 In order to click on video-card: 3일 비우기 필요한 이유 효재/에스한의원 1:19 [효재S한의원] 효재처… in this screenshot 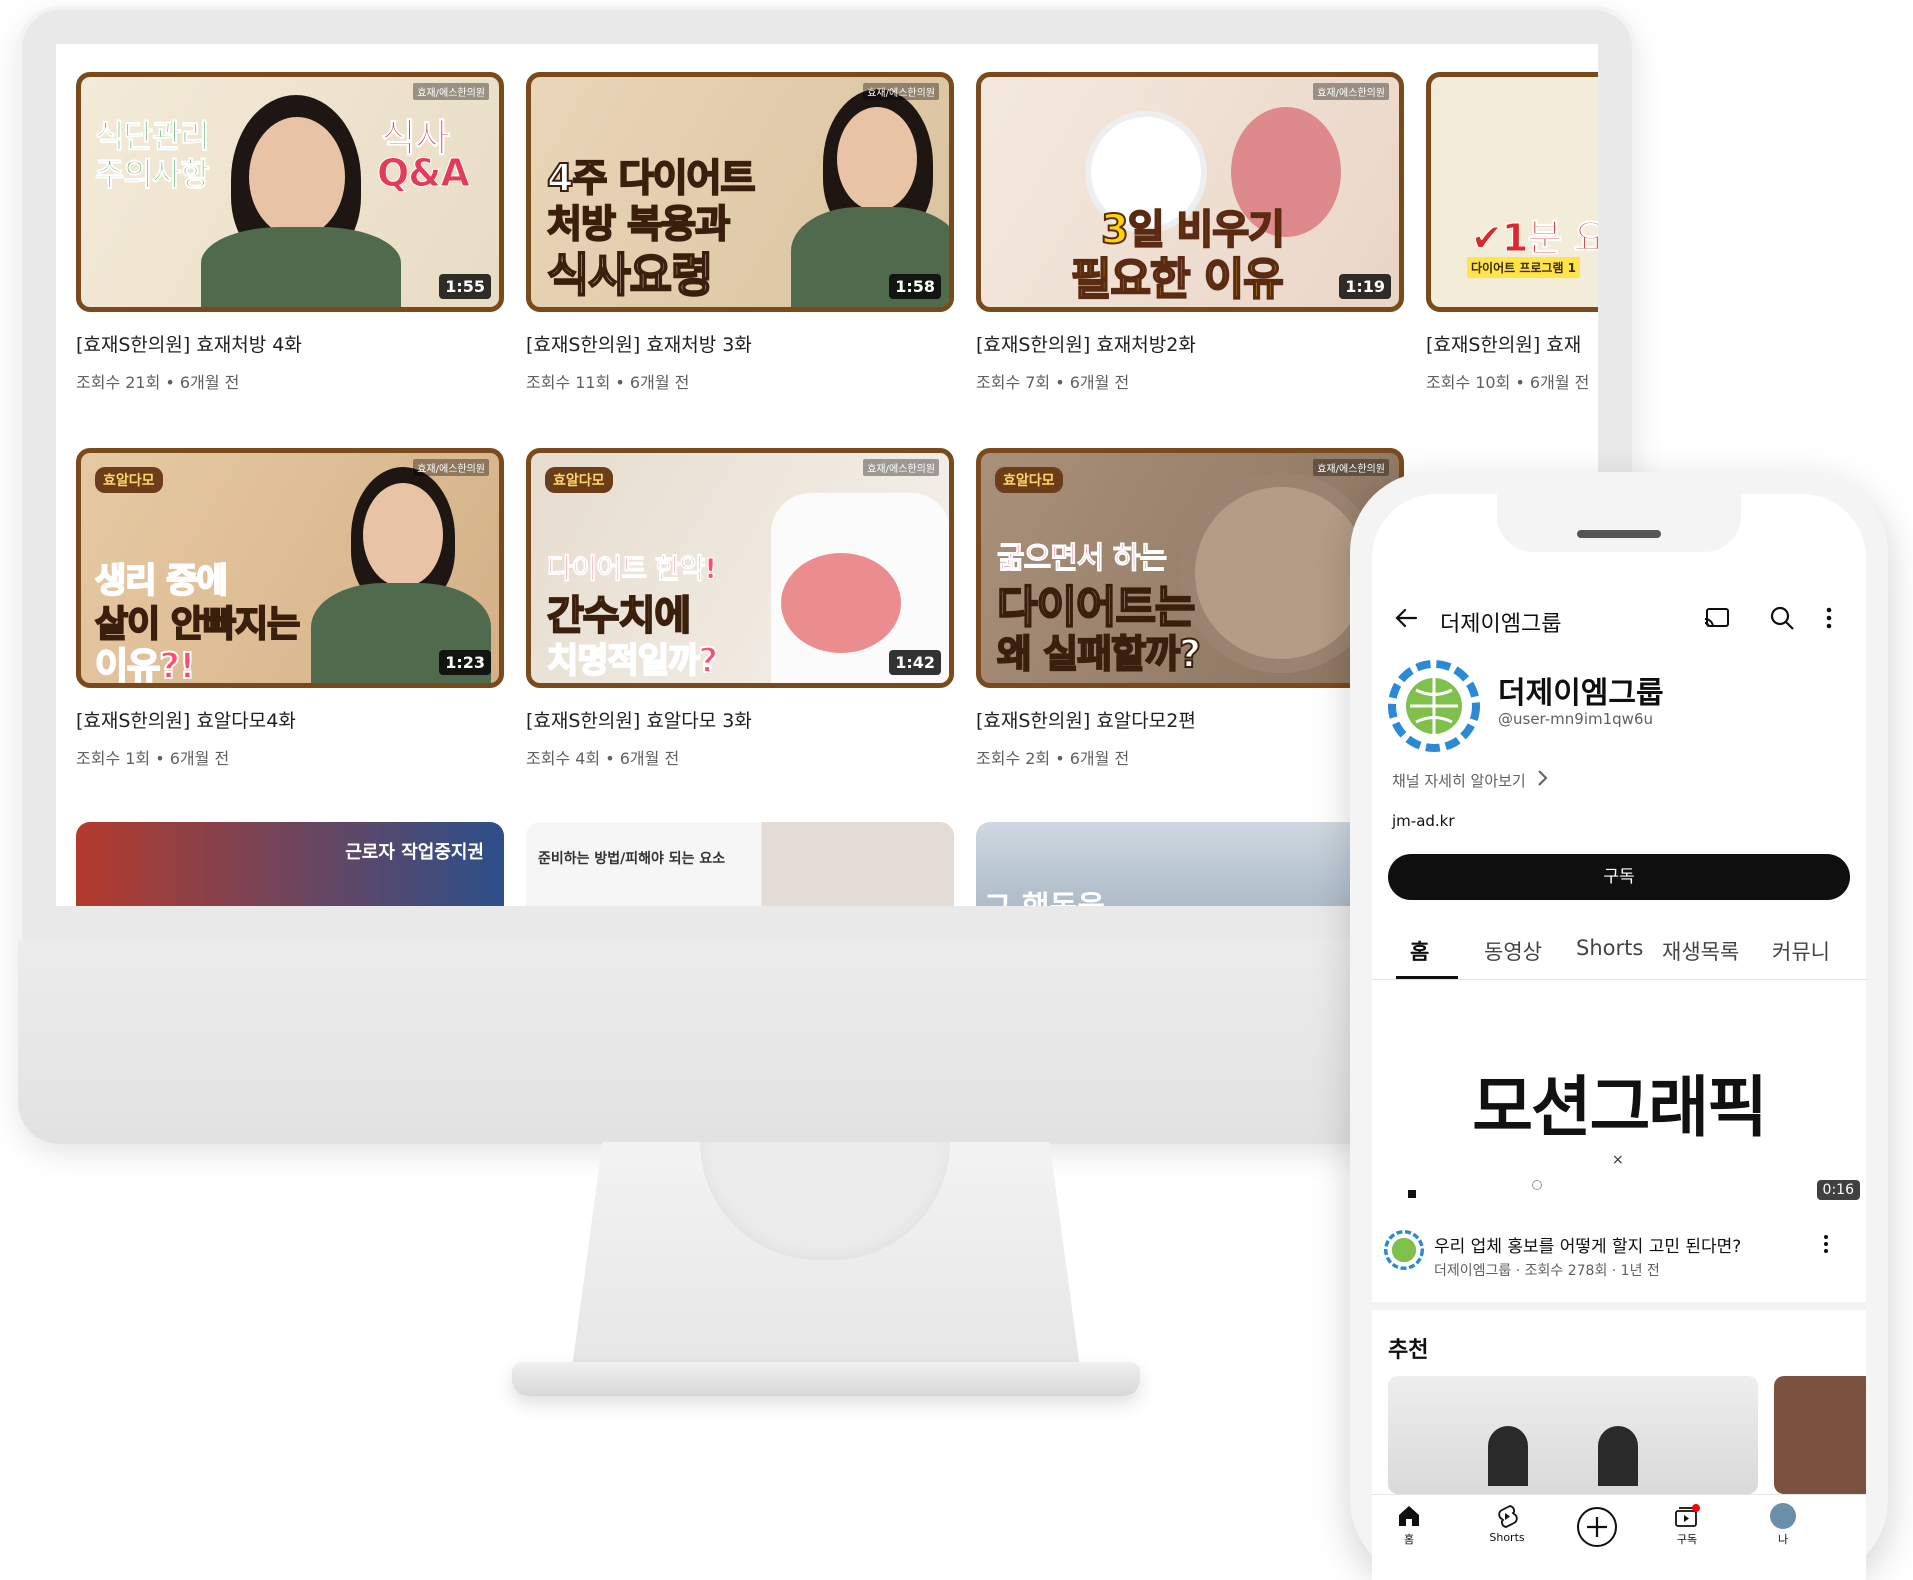, I will do `click(1190, 232)`.